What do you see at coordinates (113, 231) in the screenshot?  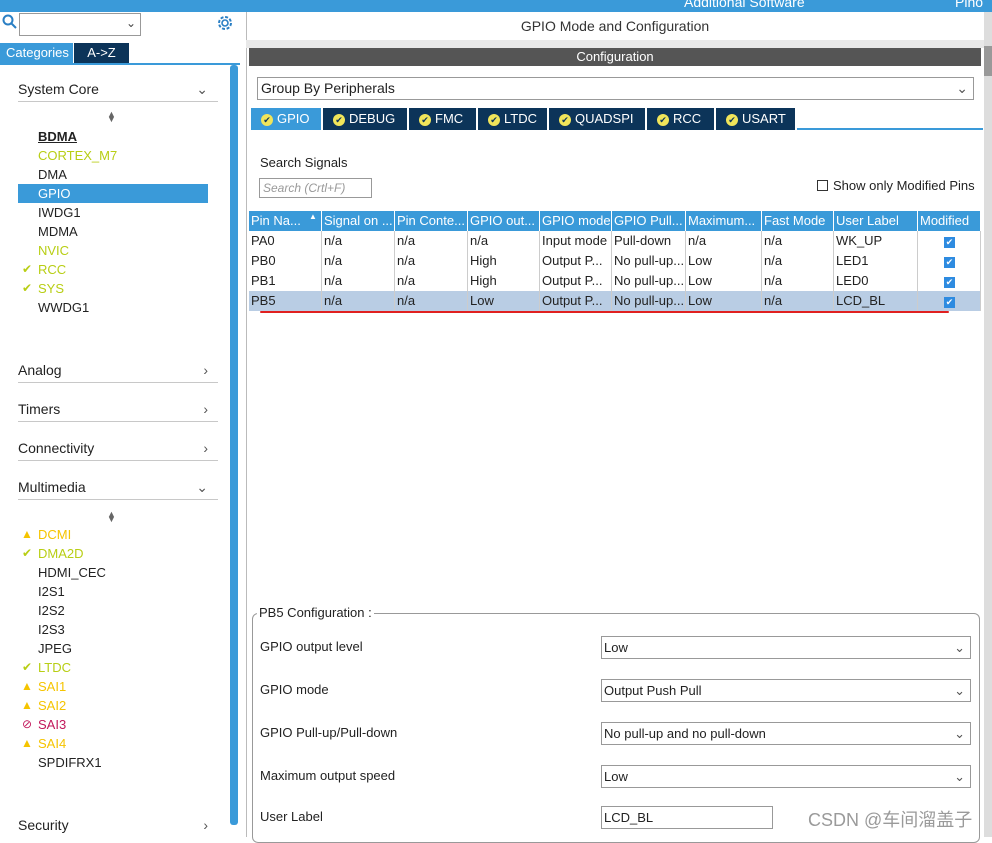 I see `tree-item-mdma: MDMA` at bounding box center [113, 231].